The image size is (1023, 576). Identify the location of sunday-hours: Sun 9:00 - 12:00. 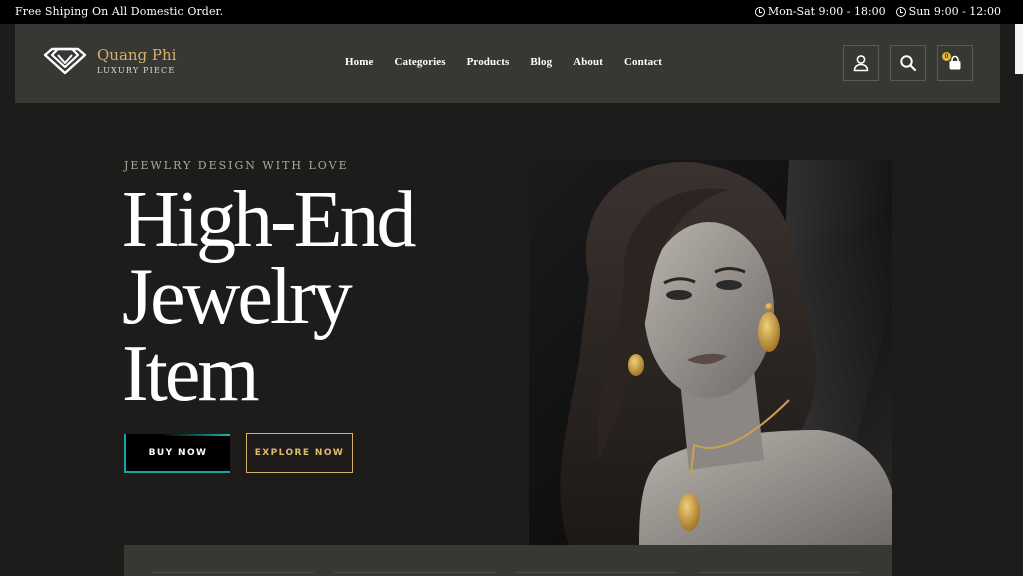
(948, 11).